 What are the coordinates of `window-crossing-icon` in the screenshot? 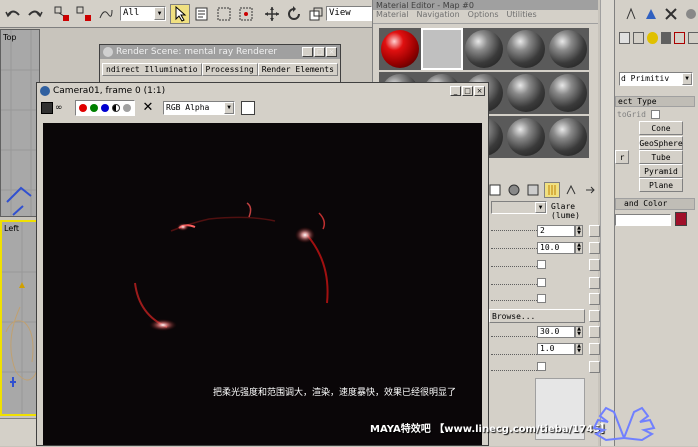 It's located at (246, 14).